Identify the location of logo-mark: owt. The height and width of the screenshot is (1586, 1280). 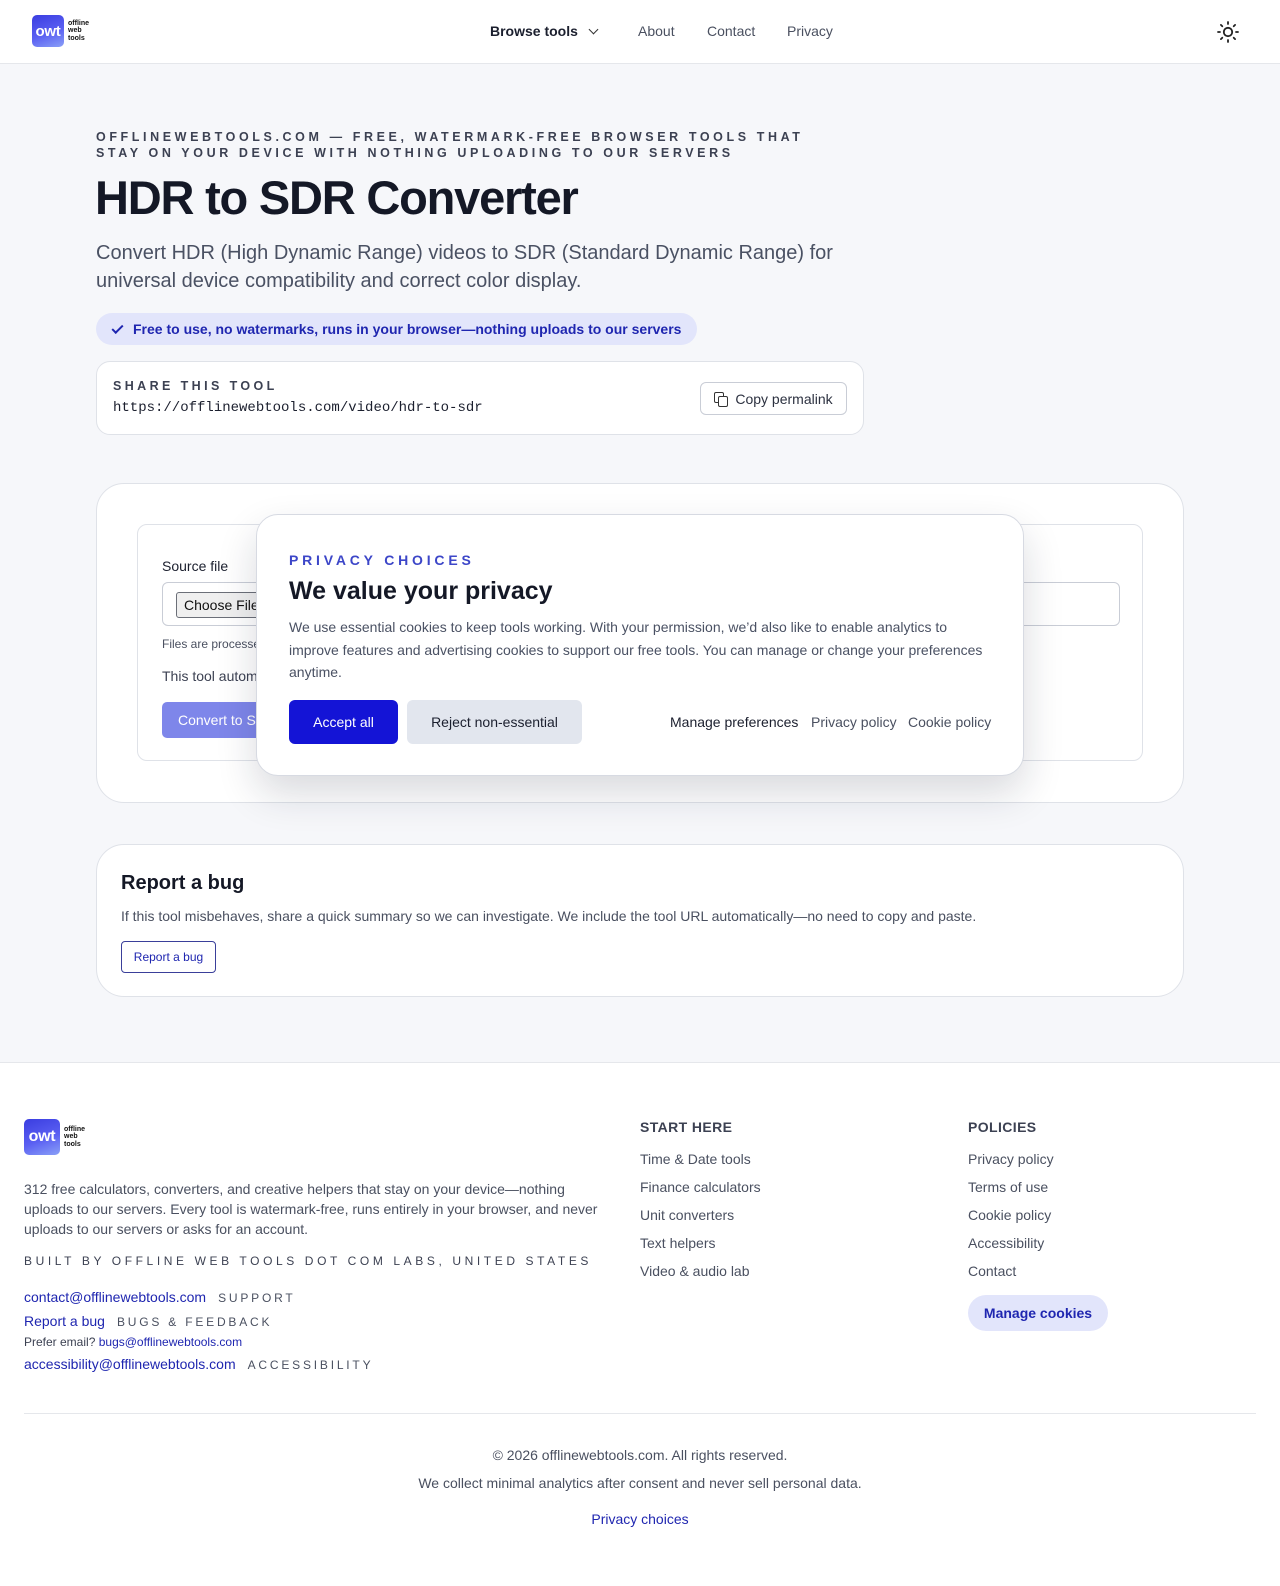
(48, 31).